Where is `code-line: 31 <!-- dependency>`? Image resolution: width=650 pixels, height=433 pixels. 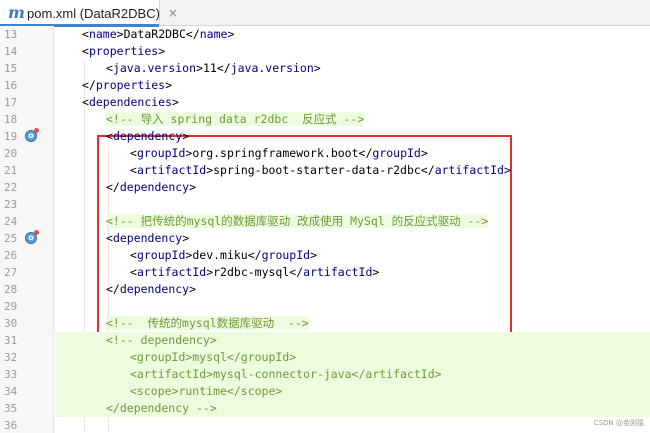
code-line: 31 <!-- dependency> is located at coordinates (325, 340).